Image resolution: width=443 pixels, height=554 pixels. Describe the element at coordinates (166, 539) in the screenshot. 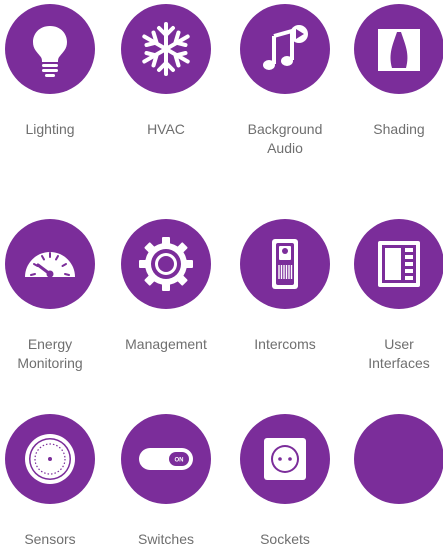

I see `category-label: Switches` at that location.